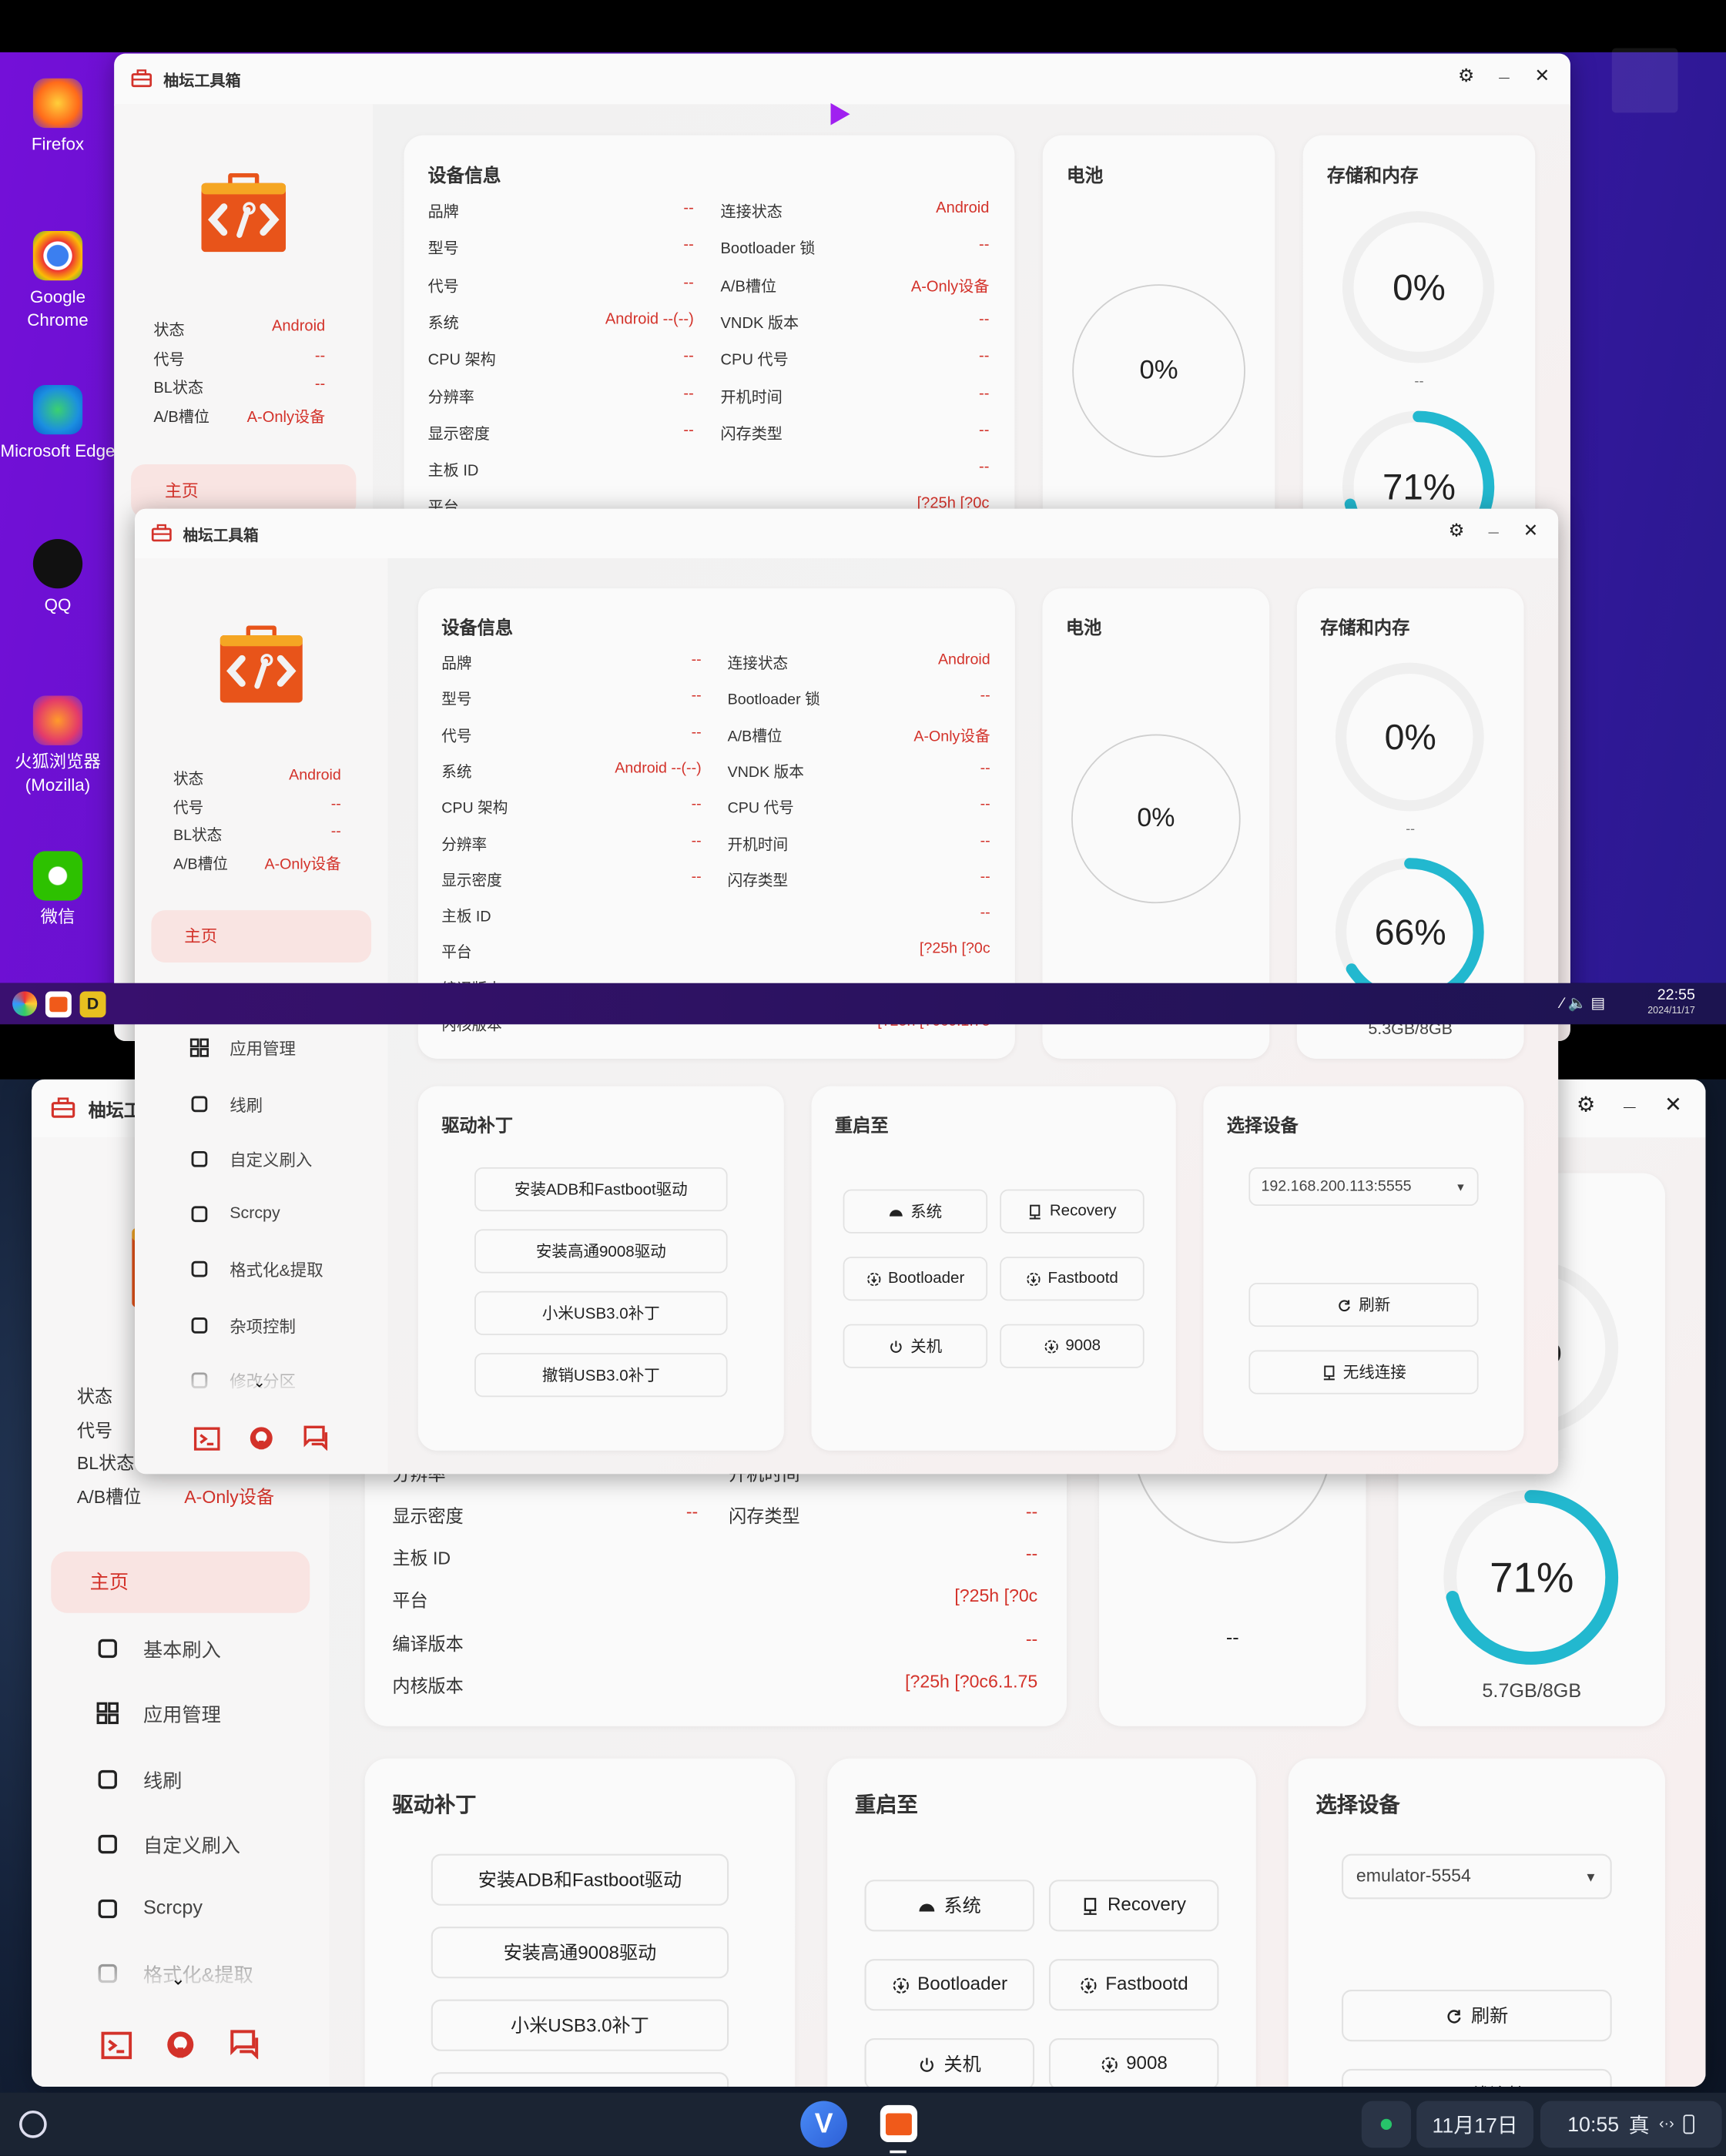 Image resolution: width=1726 pixels, height=2156 pixels. I want to click on info-row: 平台 [?25h [?0c, so click(714, 1601).